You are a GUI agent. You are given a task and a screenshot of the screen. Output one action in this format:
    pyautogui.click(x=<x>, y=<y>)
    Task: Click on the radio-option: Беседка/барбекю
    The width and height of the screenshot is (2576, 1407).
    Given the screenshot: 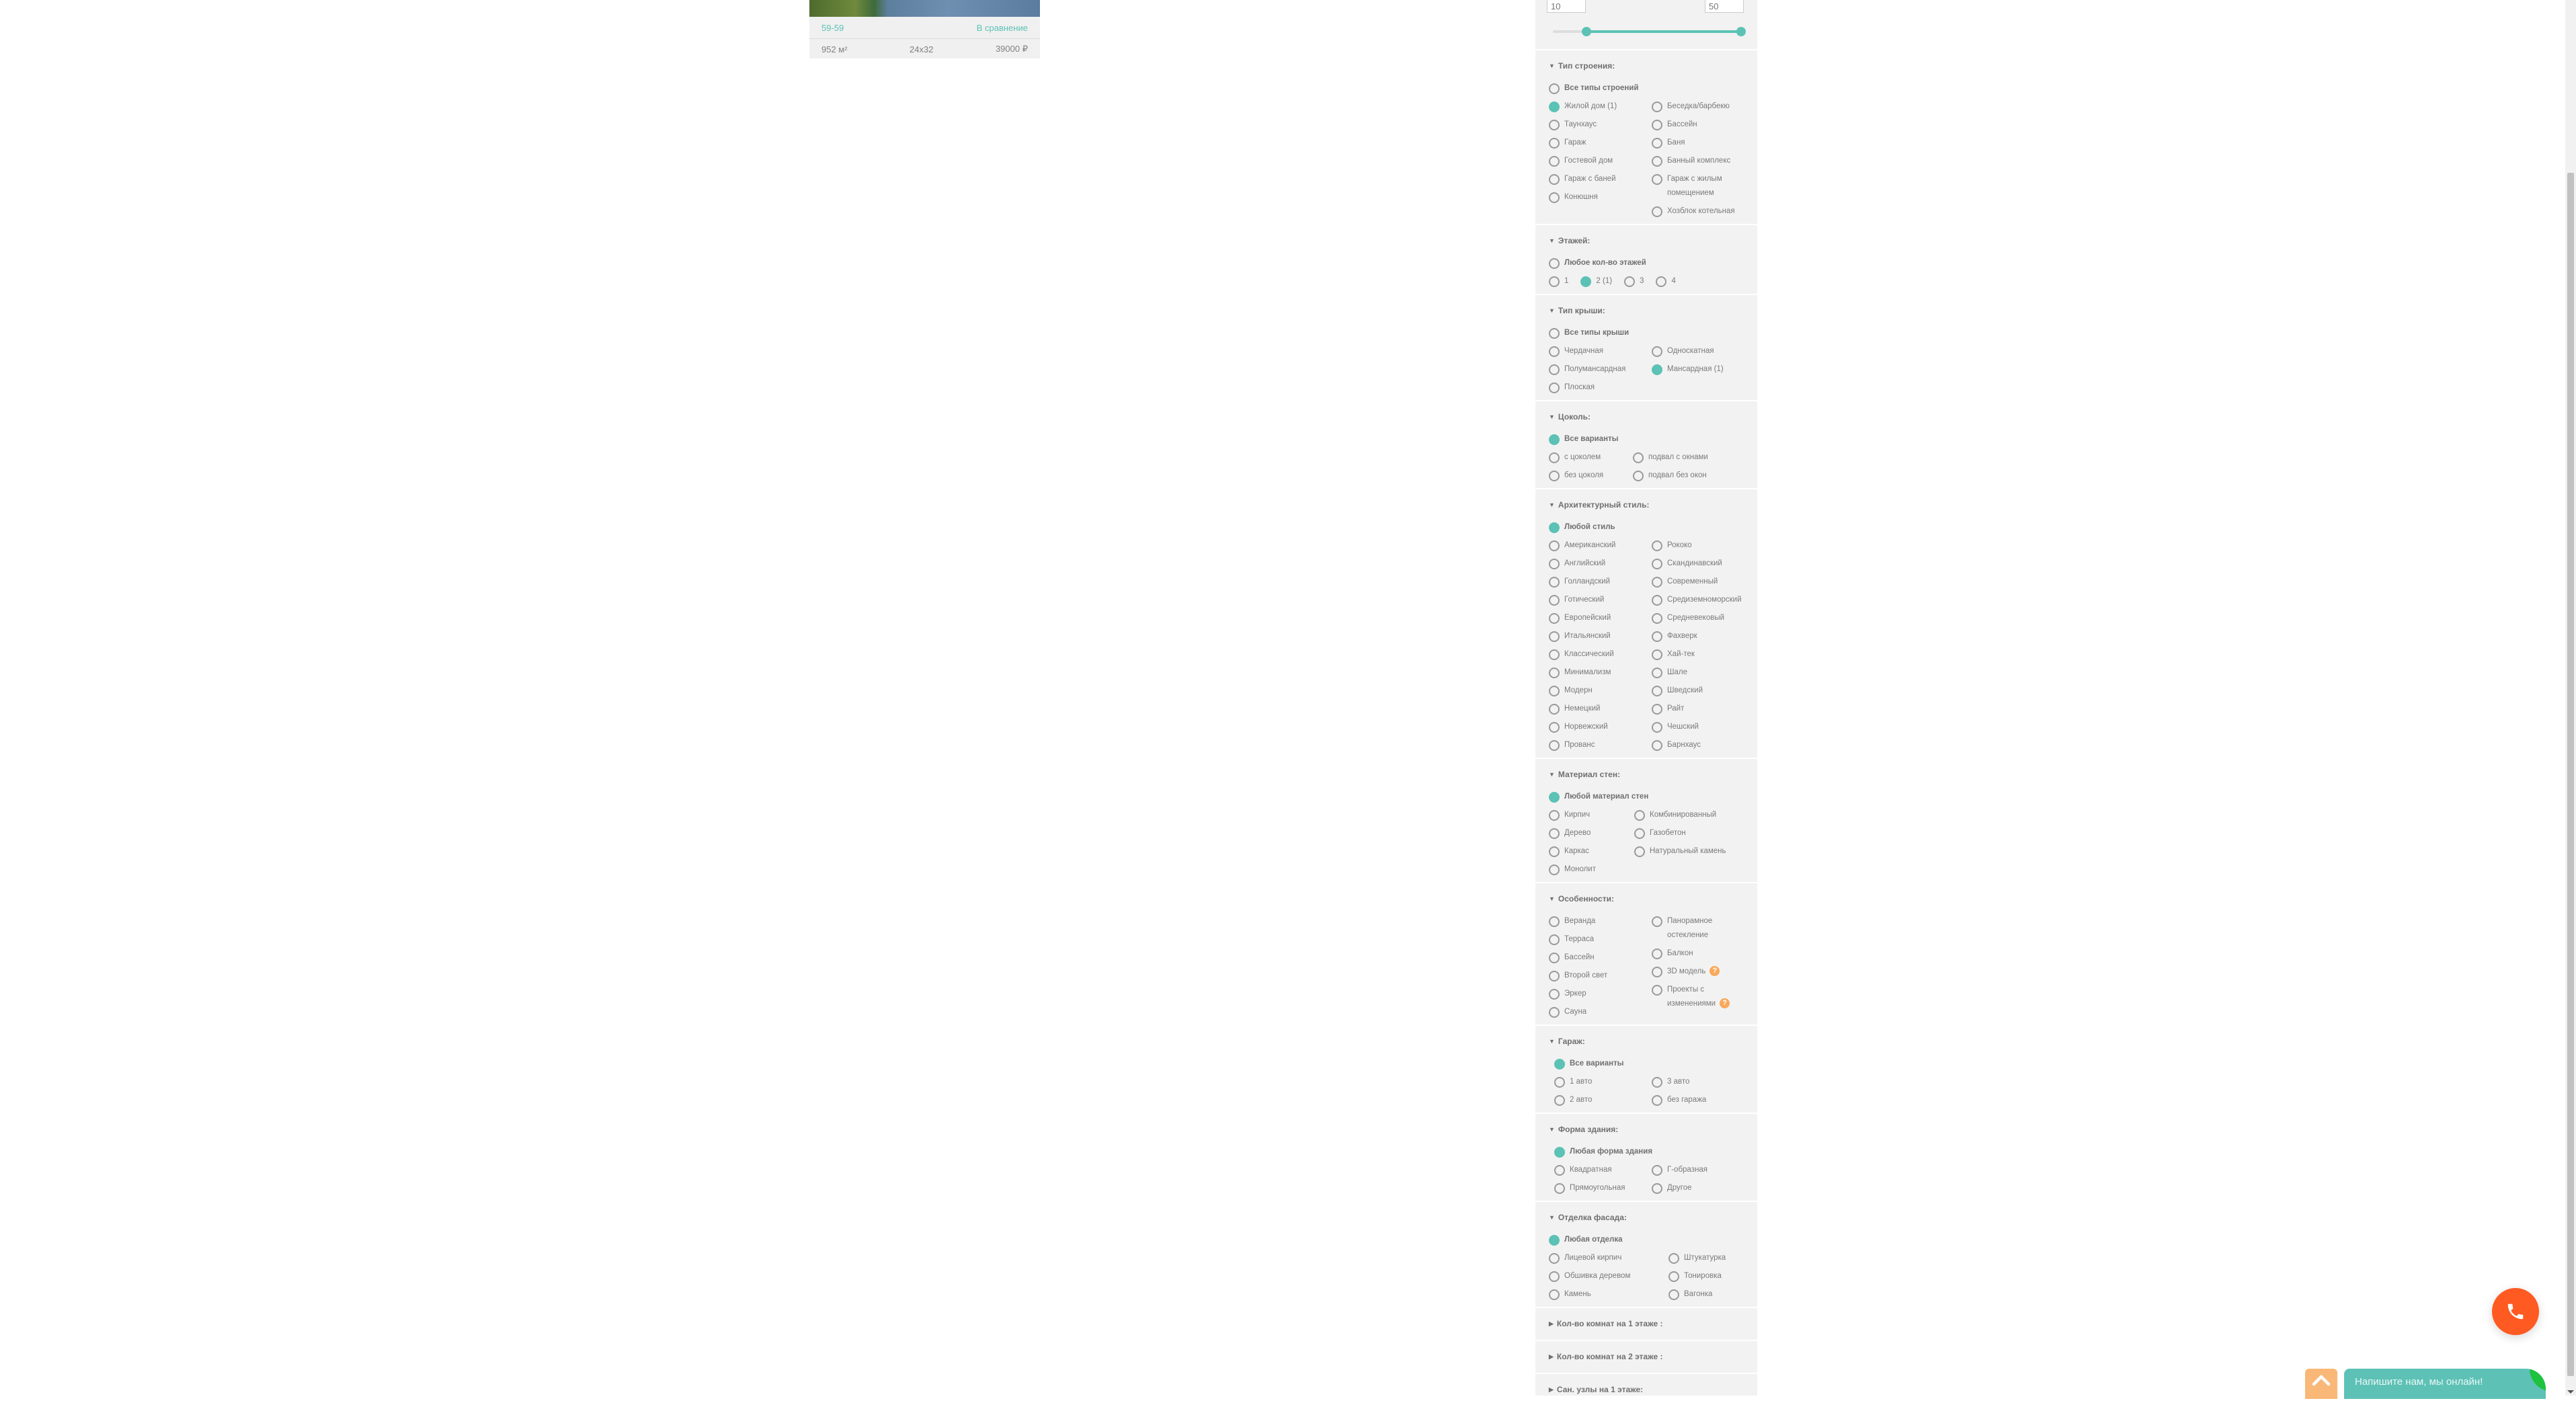 What is the action you would take?
    pyautogui.click(x=1702, y=106)
    